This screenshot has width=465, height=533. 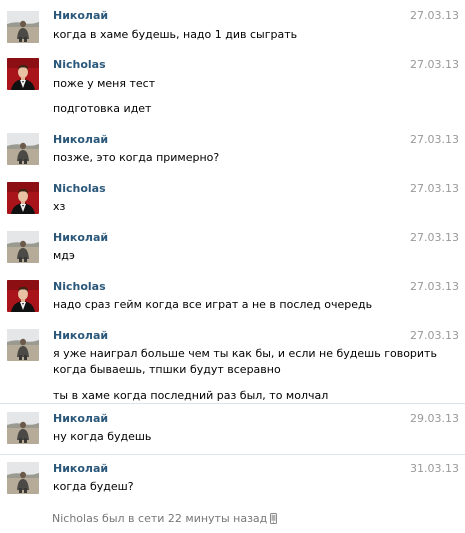 What do you see at coordinates (434, 418) in the screenshot?
I see `message-date: 29.03.13` at bounding box center [434, 418].